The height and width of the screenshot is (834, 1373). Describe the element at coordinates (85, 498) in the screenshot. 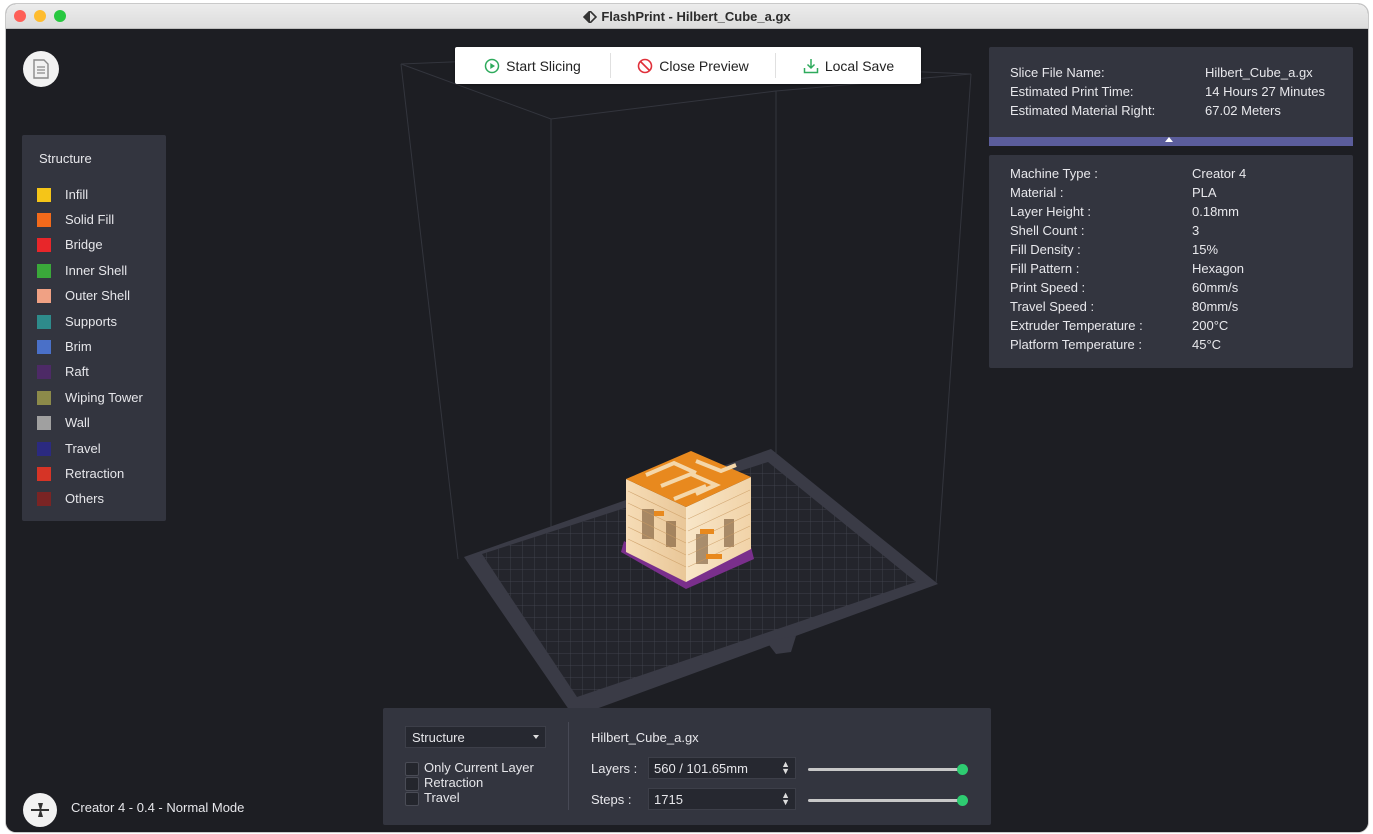

I see `legend-label: Others` at that location.